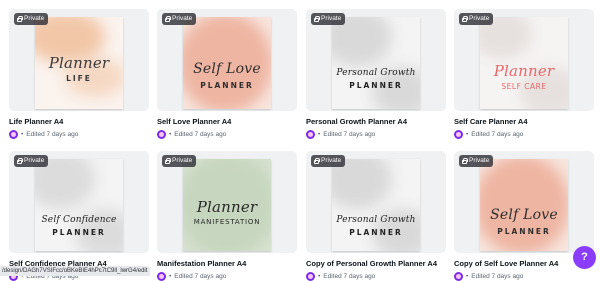 Image resolution: width=600 pixels, height=281 pixels. I want to click on cover-image: Planner SELF CARE, so click(524, 63).